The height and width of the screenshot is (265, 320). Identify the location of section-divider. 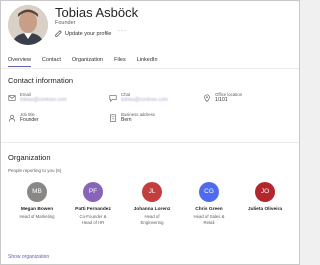
(150, 142).